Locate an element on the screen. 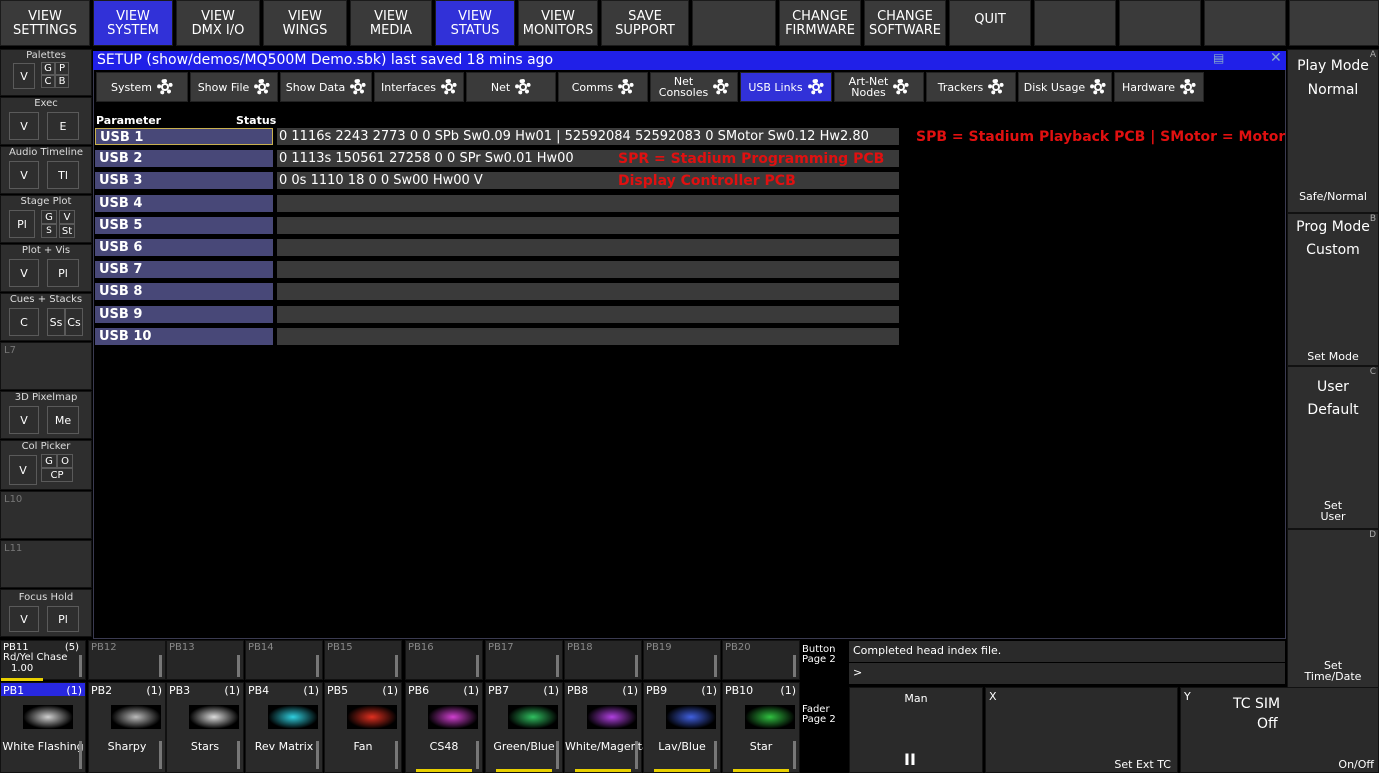 The image size is (1379, 773). playback-button-pb3: PB3 (1) Stars is located at coordinates (205, 727).